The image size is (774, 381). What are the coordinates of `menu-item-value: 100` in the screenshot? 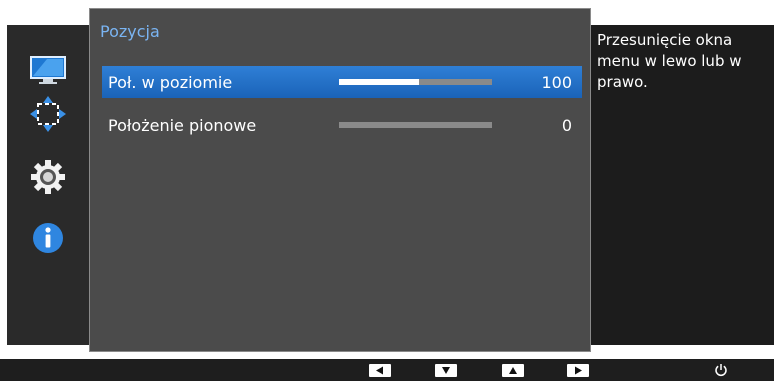 It's located at (556, 82).